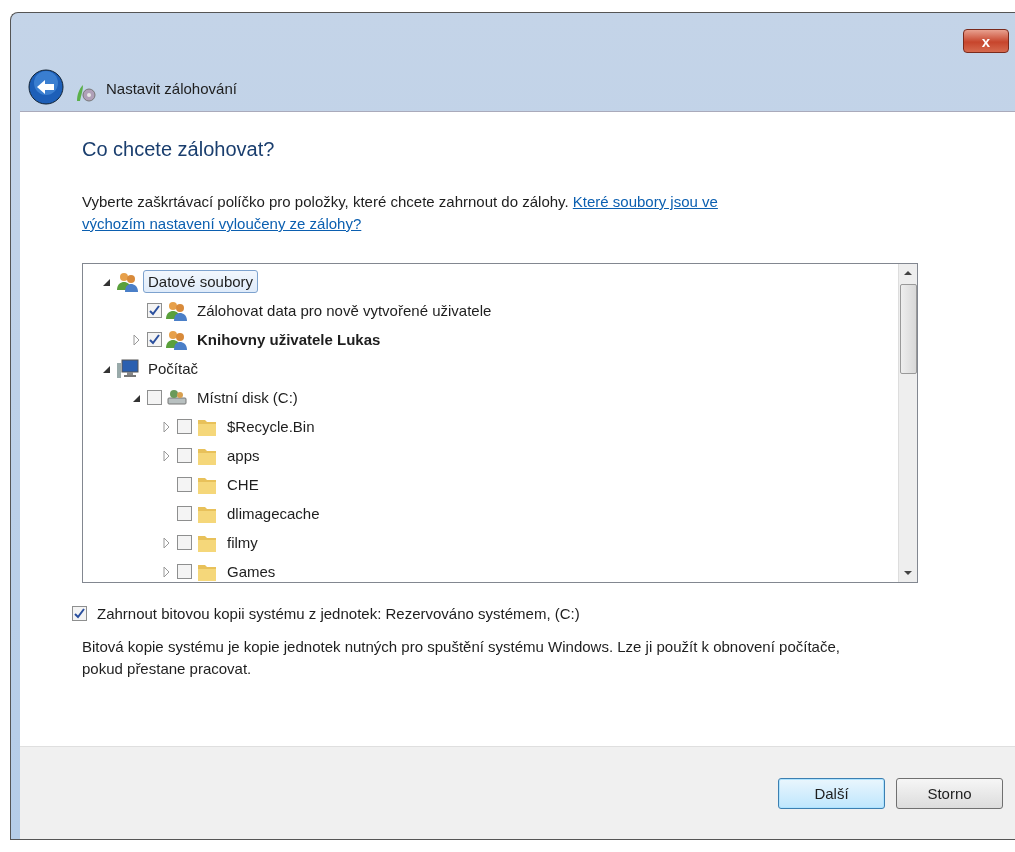  I want to click on drive-icon, so click(177, 397).